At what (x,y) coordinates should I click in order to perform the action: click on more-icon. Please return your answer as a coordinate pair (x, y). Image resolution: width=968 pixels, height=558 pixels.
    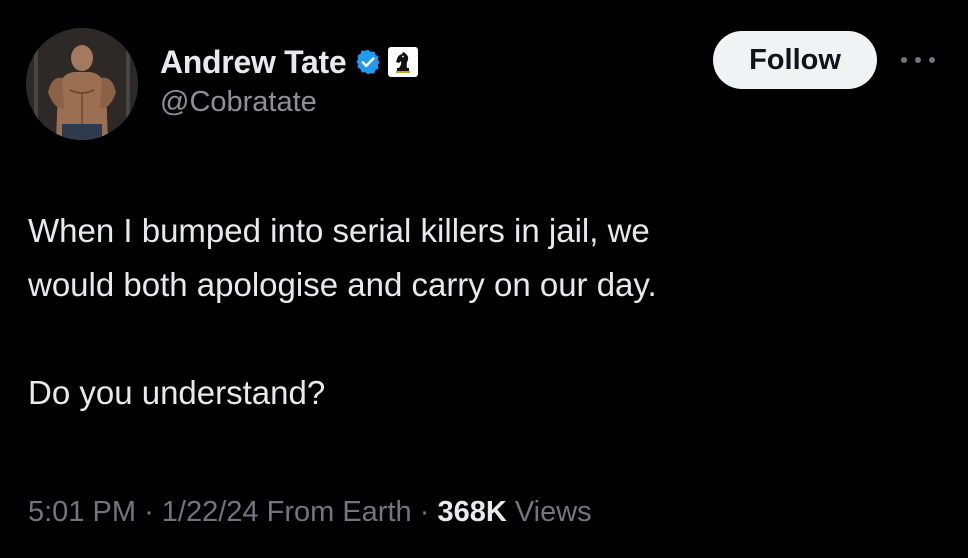
    Looking at the image, I should click on (918, 60).